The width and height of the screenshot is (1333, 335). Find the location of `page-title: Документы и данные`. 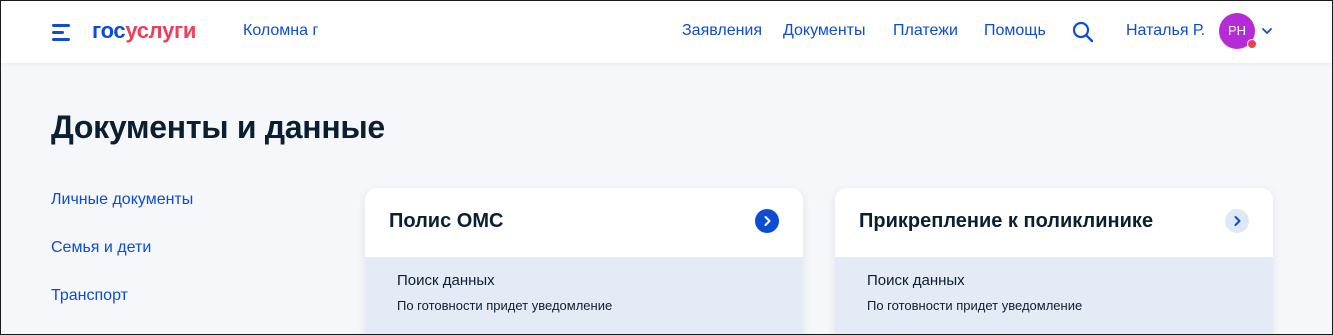

page-title: Документы и данные is located at coordinates (218, 127).